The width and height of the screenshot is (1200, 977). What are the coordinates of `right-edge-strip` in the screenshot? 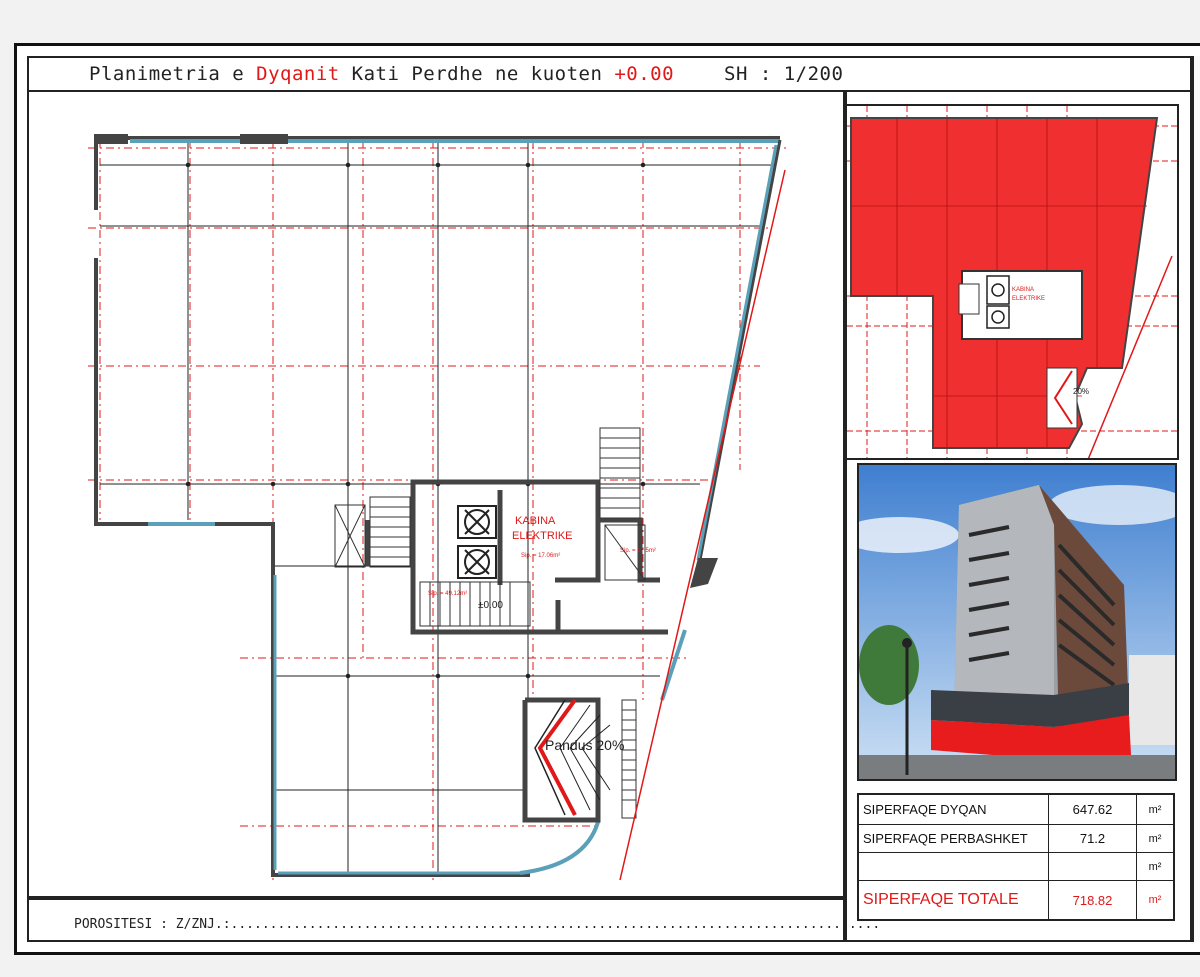 It's located at (1196, 499).